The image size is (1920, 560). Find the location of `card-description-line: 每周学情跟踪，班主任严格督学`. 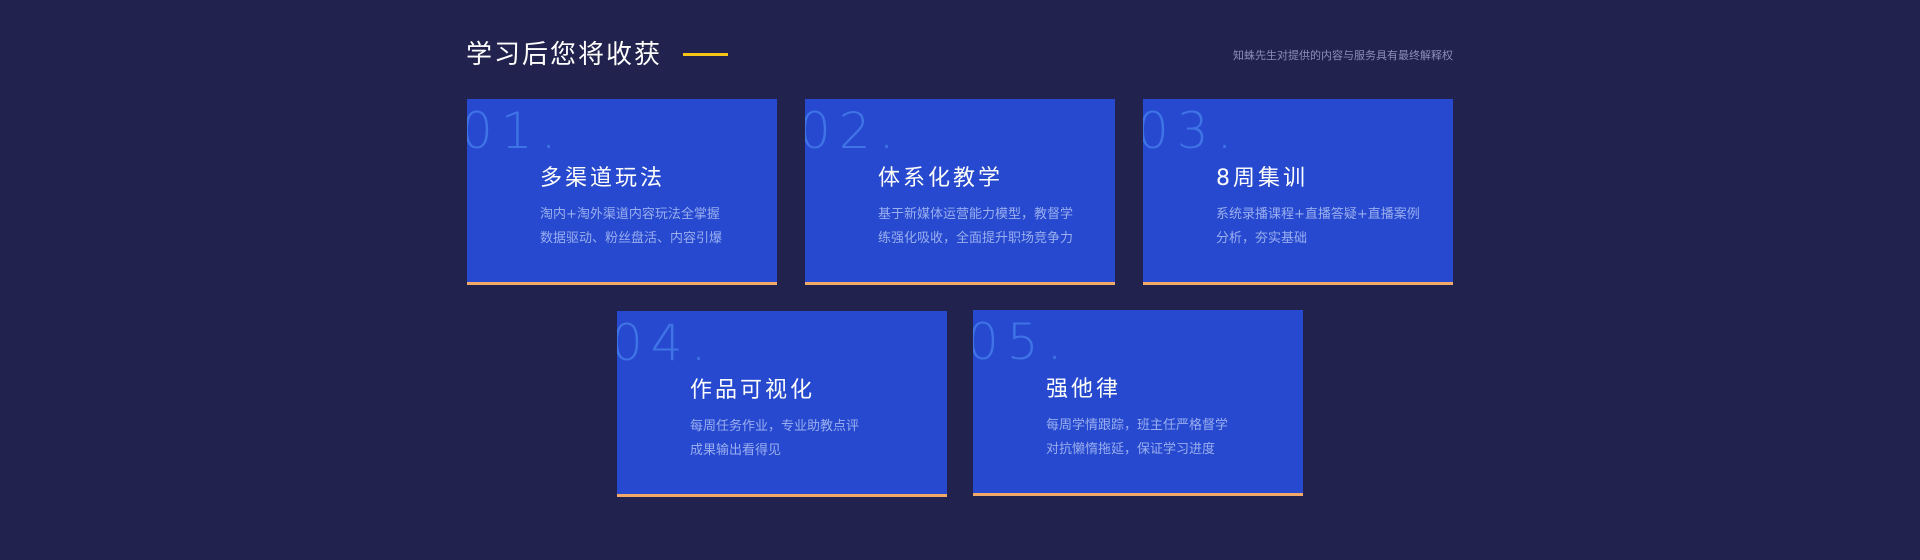

card-description-line: 每周学情跟踪，班主任严格督学 is located at coordinates (1137, 425).